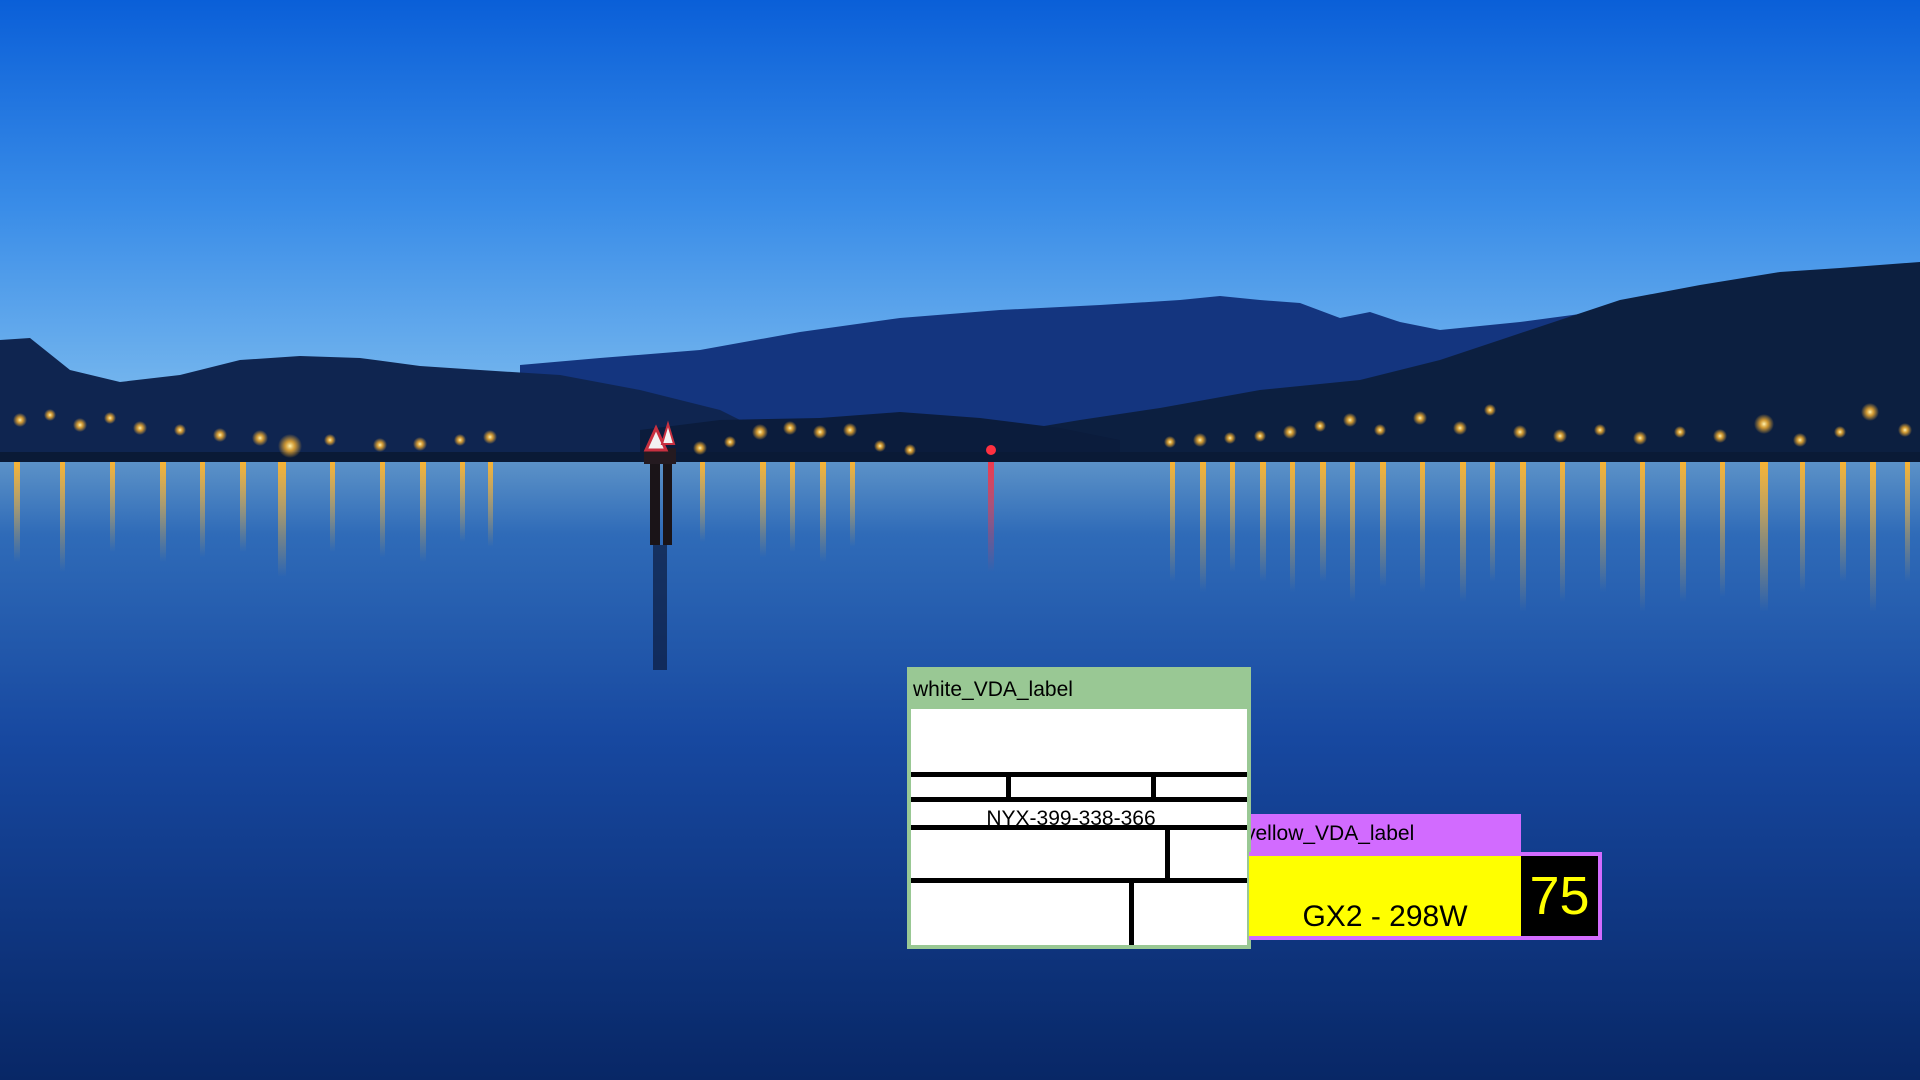 This screenshot has height=1080, width=1920. I want to click on red-buoy-light, so click(991, 450).